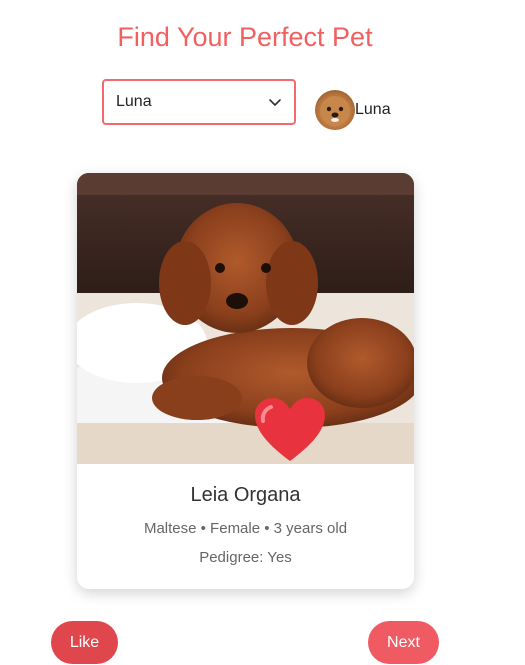 Image resolution: width=525 pixels, height=665 pixels. Describe the element at coordinates (403, 642) in the screenshot. I see `next-button: Next` at that location.